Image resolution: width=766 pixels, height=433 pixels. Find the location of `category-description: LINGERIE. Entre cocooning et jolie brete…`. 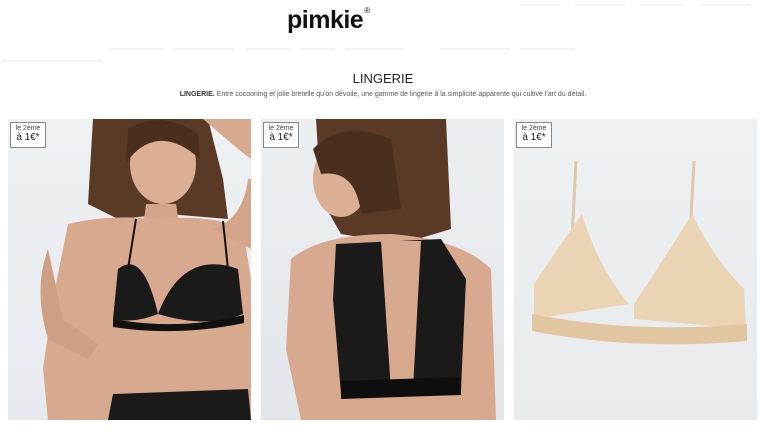

category-description: LINGERIE. Entre cocooning et jolie brete… is located at coordinates (383, 94).